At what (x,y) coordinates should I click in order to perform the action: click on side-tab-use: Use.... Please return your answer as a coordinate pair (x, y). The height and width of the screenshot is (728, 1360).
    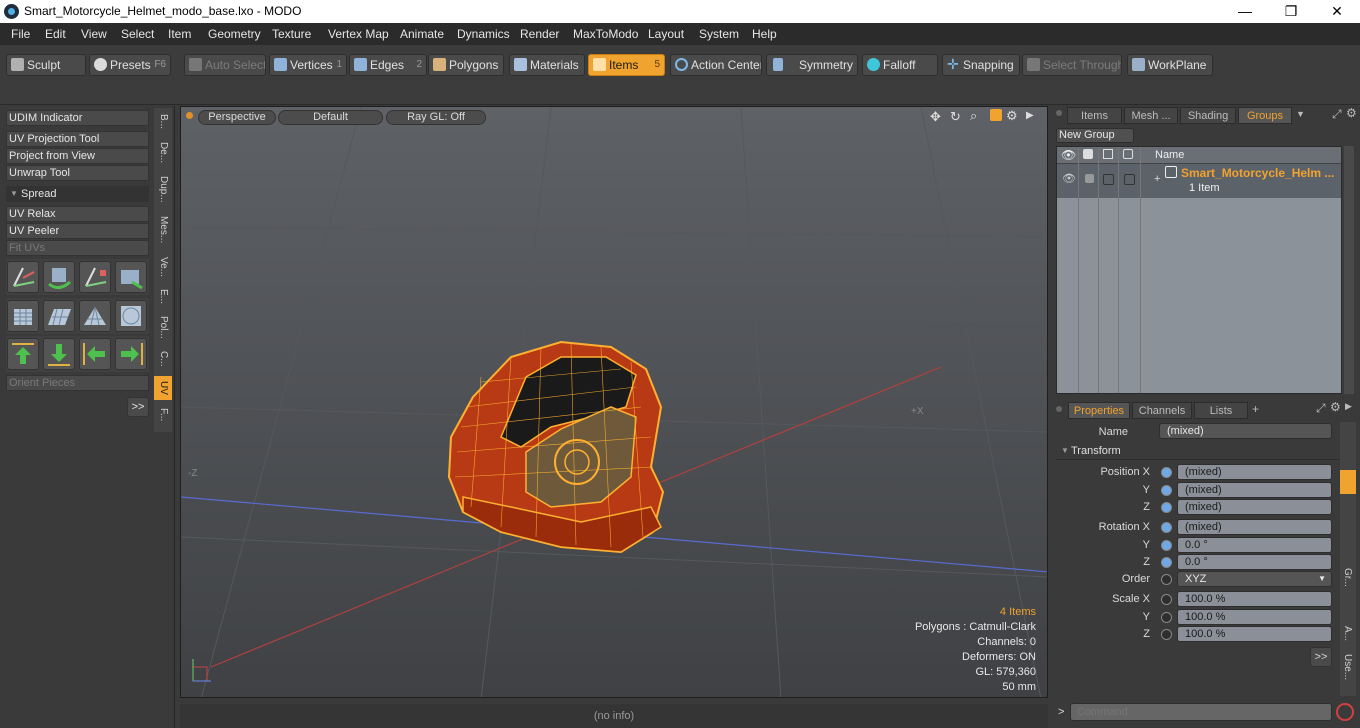
    Looking at the image, I should click on (1348, 667).